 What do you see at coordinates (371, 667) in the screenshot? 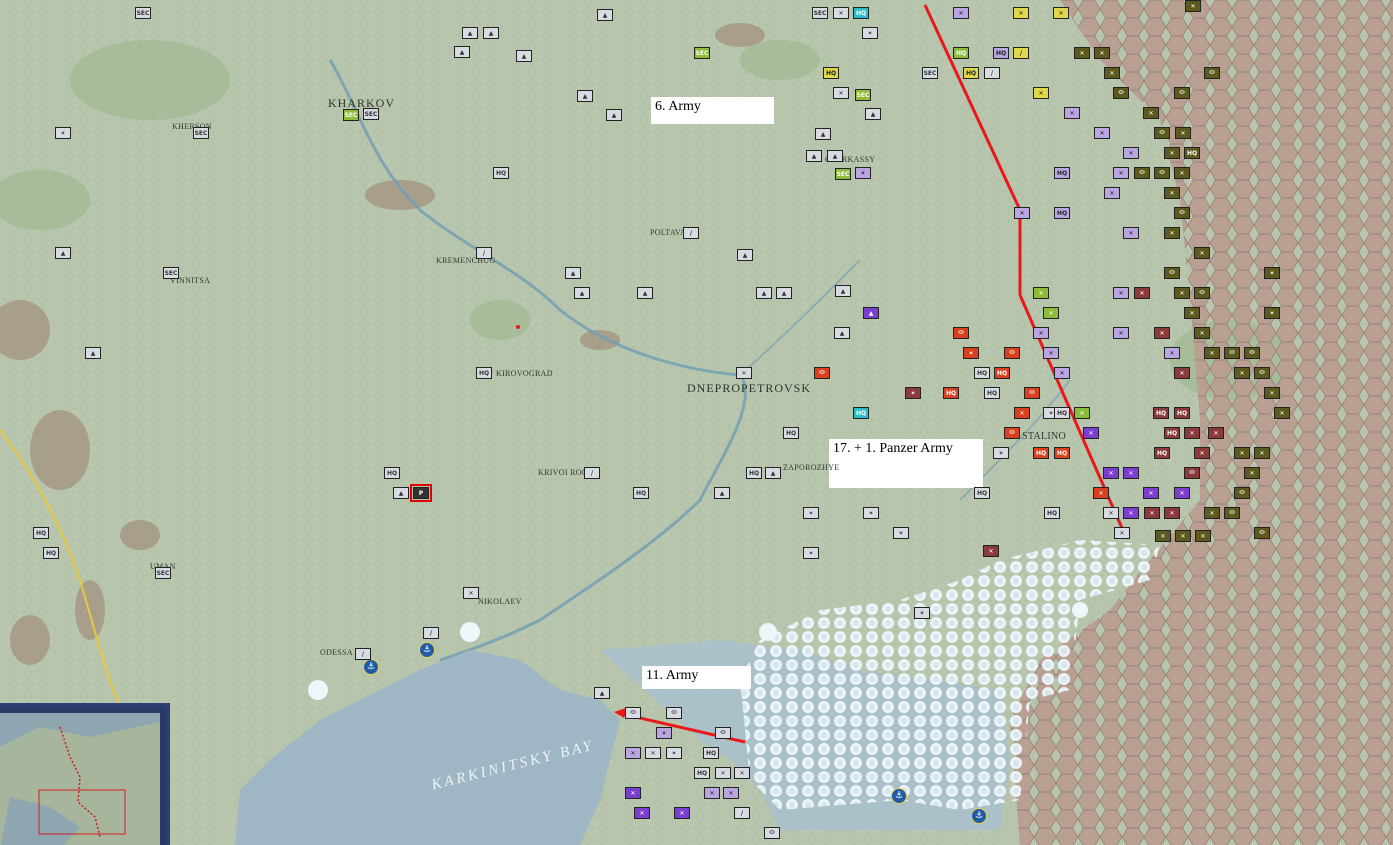
I see `port-anchor-icon: ⚓` at bounding box center [371, 667].